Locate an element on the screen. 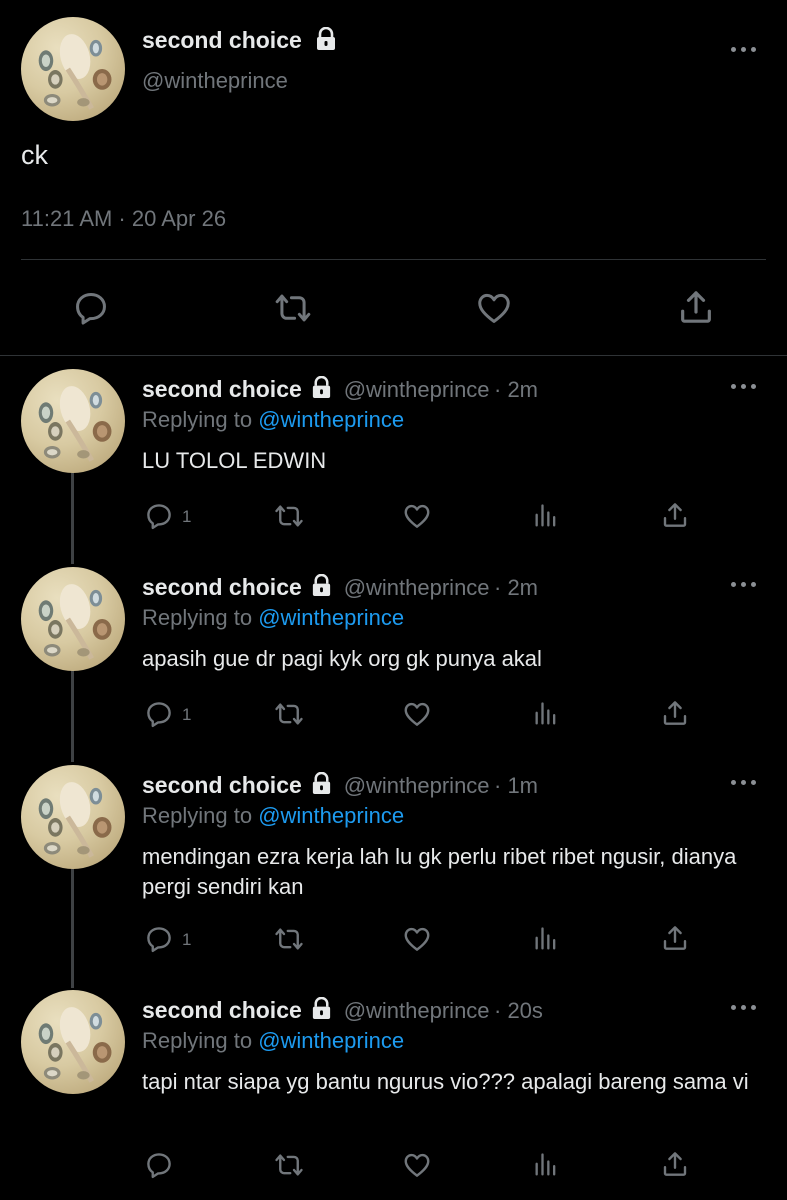  reply-header: second choice @wintheprince · 1m is located at coordinates (340, 785).